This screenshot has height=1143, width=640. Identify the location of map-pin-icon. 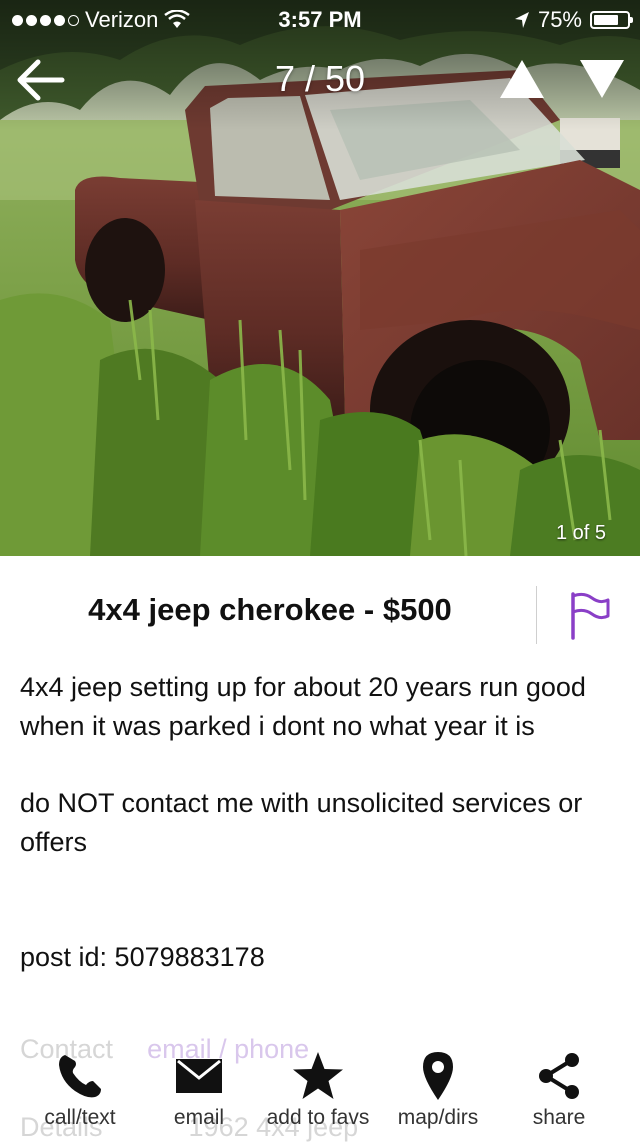
(438, 1076).